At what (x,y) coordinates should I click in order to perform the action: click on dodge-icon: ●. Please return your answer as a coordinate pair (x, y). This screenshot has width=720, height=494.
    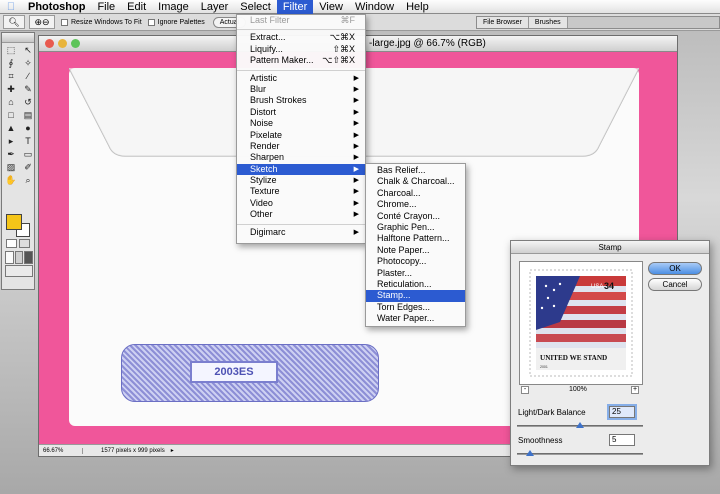
    Looking at the image, I should click on (28, 128).